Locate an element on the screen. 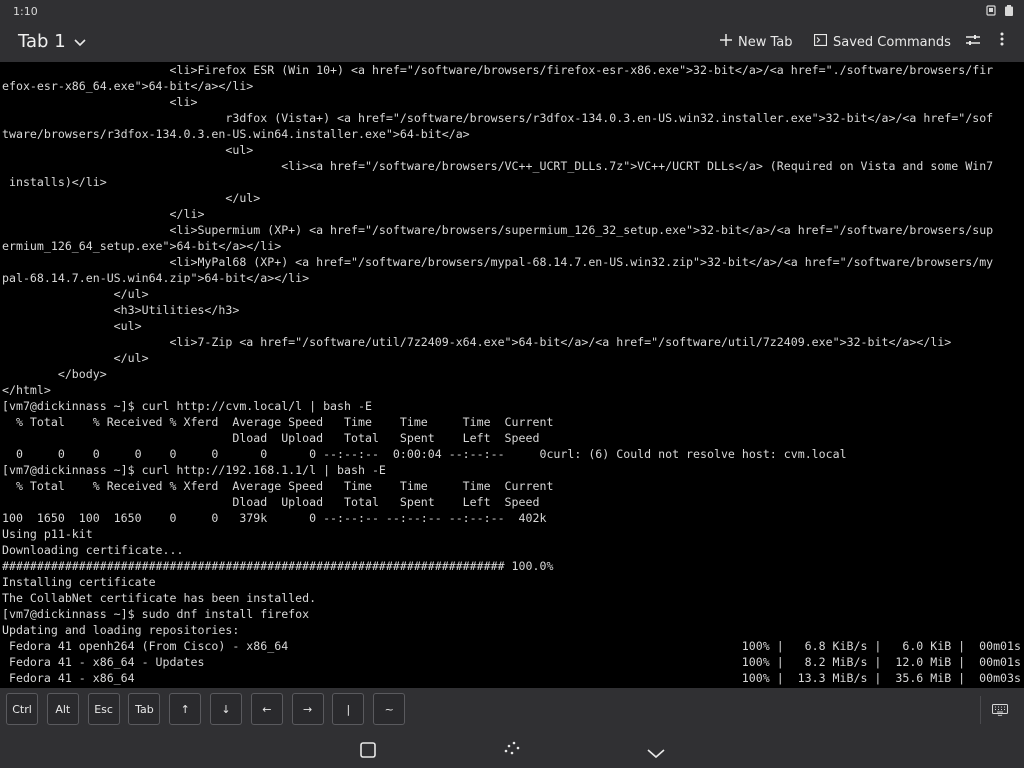  sliders-icon is located at coordinates (973, 42).